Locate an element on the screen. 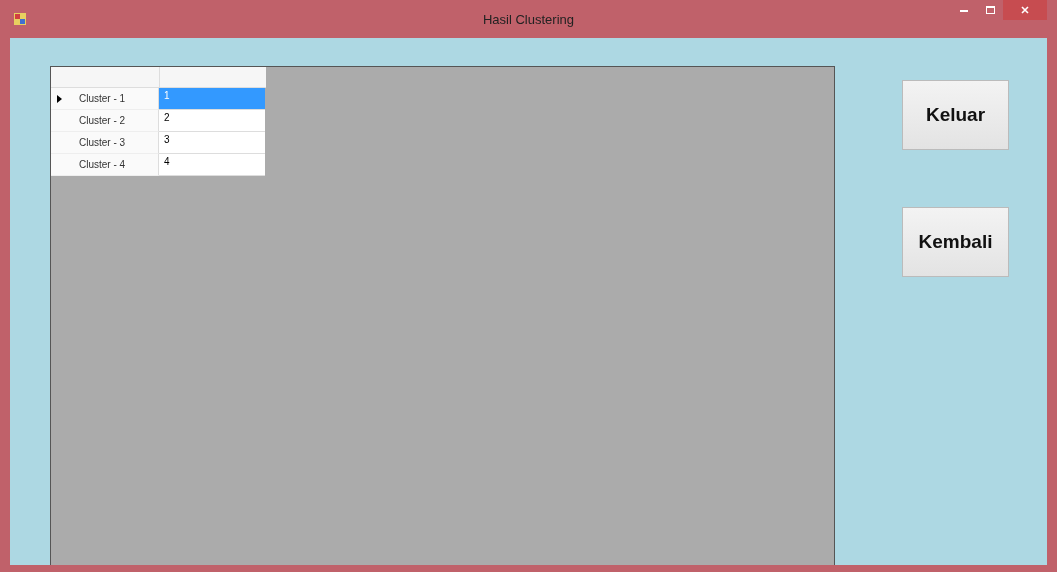 The width and height of the screenshot is (1057, 572). row-header: Cluster - 3 is located at coordinates (105, 143).